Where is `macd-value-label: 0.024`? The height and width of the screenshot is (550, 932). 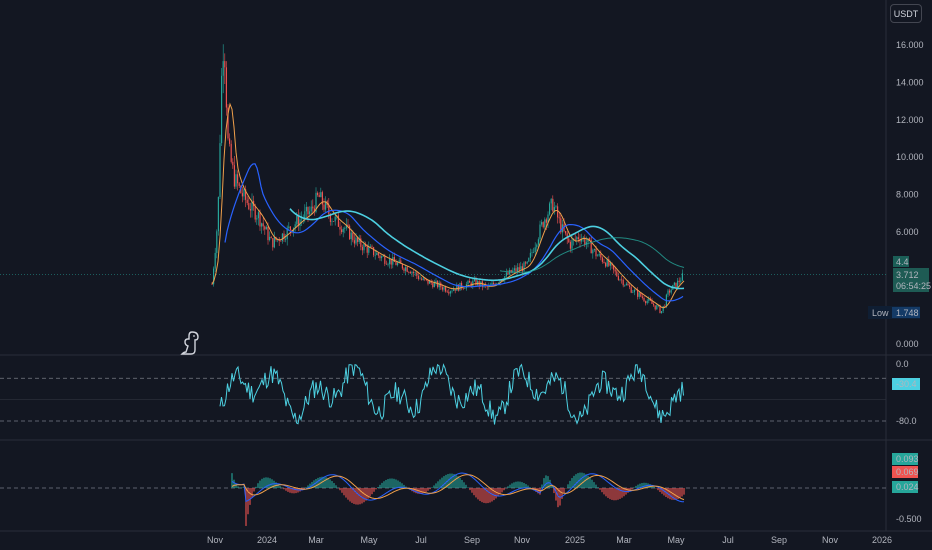 macd-value-label: 0.024 is located at coordinates (907, 487).